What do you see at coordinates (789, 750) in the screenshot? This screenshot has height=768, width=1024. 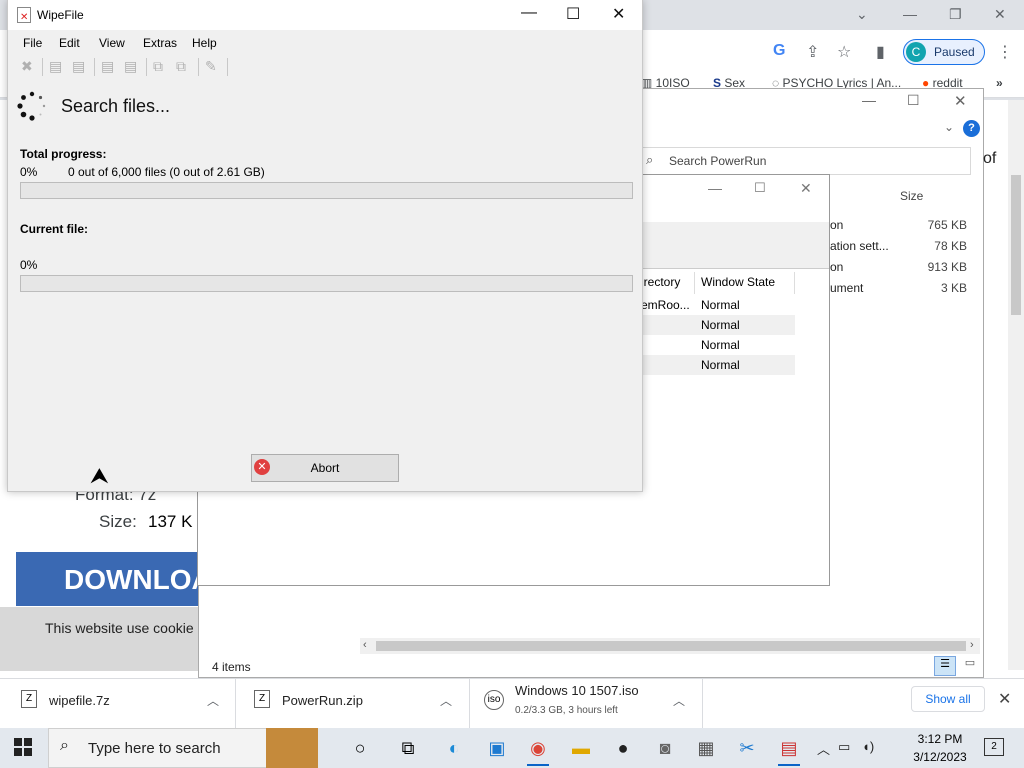 I see `wipefile-taskbar-icon: ▤` at bounding box center [789, 750].